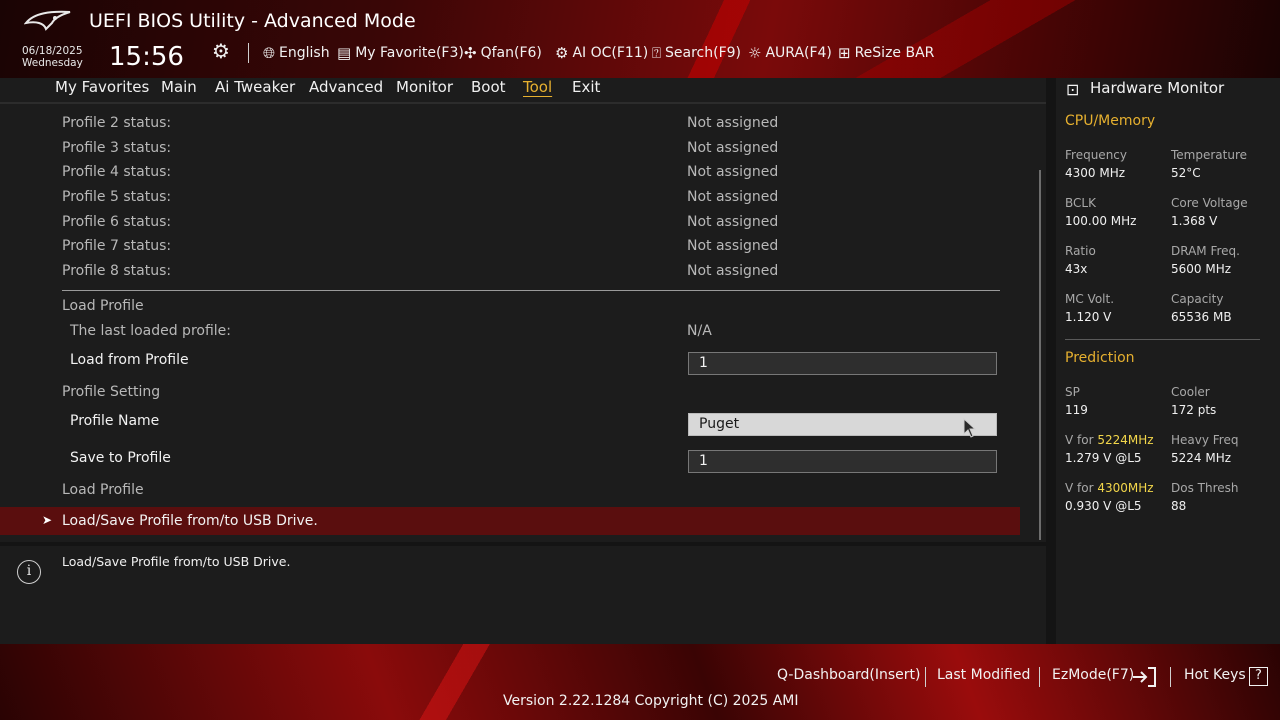  I want to click on profile-5-status-value: Not assigned, so click(733, 197).